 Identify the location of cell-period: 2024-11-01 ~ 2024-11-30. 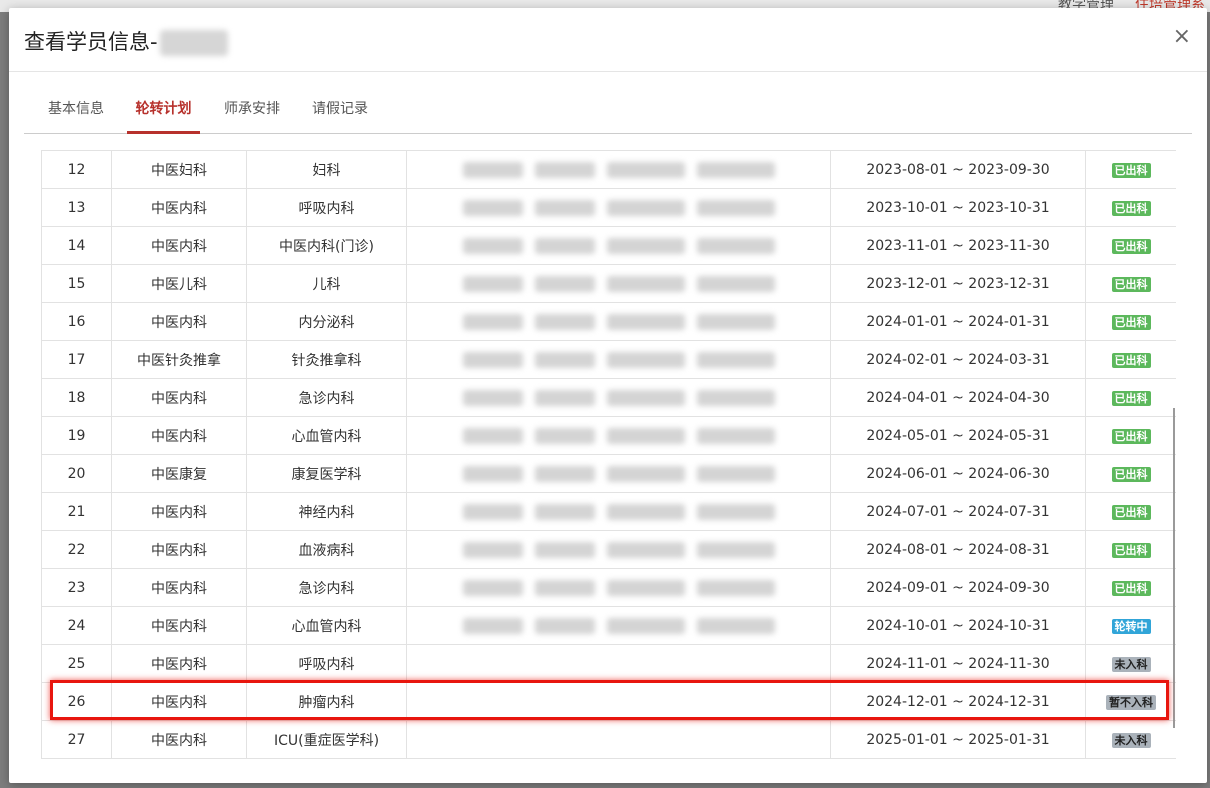
(958, 663).